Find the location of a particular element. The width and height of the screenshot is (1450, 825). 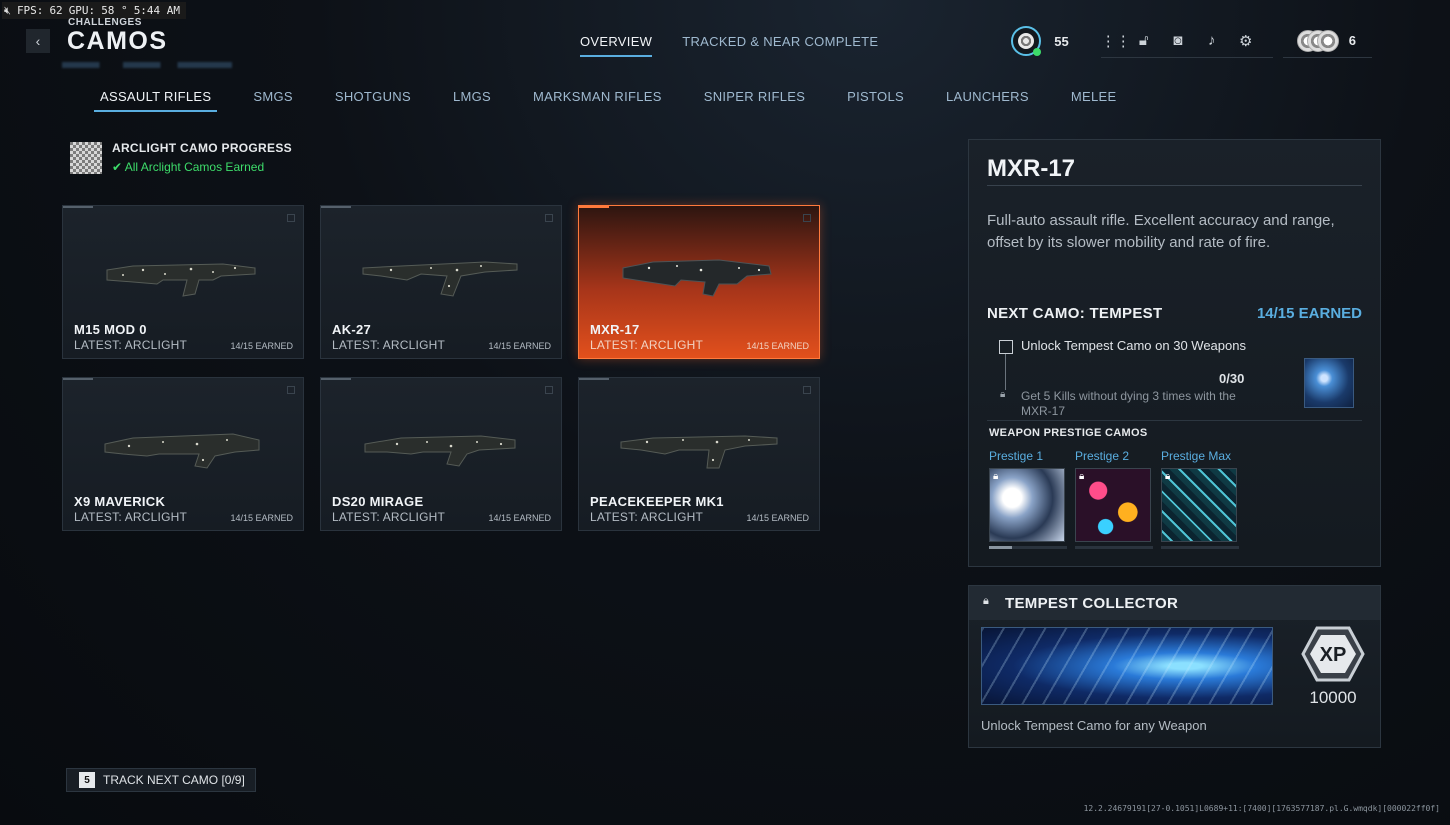

weapon-name: X9 MAVERICK is located at coordinates (120, 501).